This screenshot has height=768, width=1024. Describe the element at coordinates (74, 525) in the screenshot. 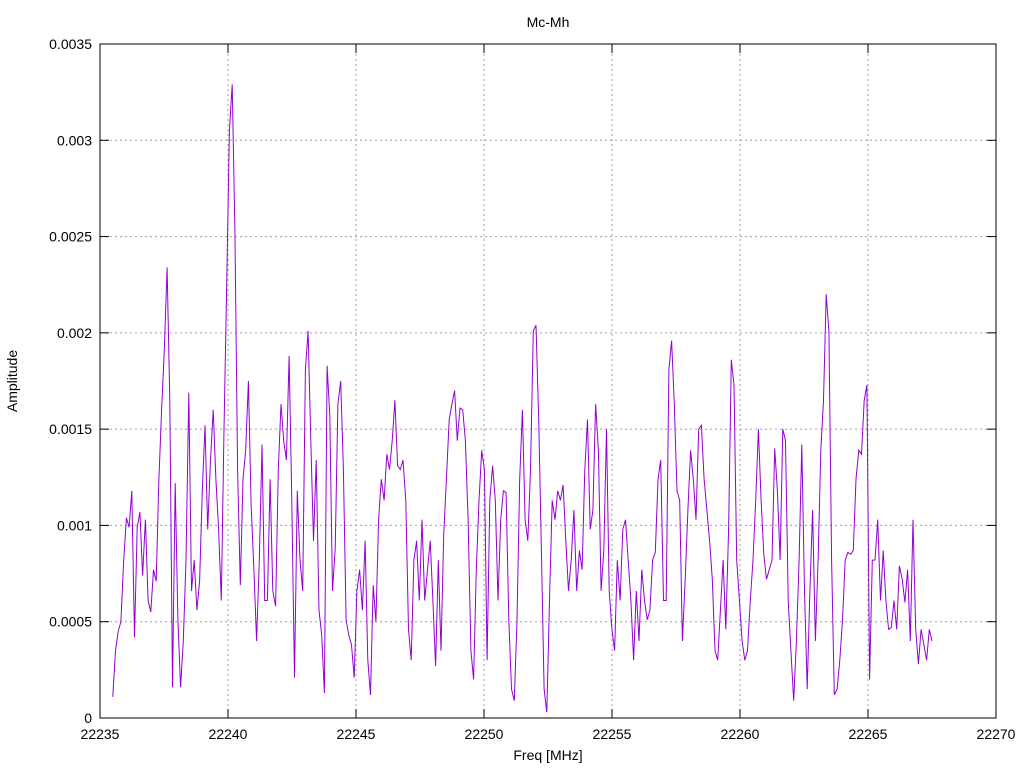

I see `y-tick-label: 0.001` at that location.